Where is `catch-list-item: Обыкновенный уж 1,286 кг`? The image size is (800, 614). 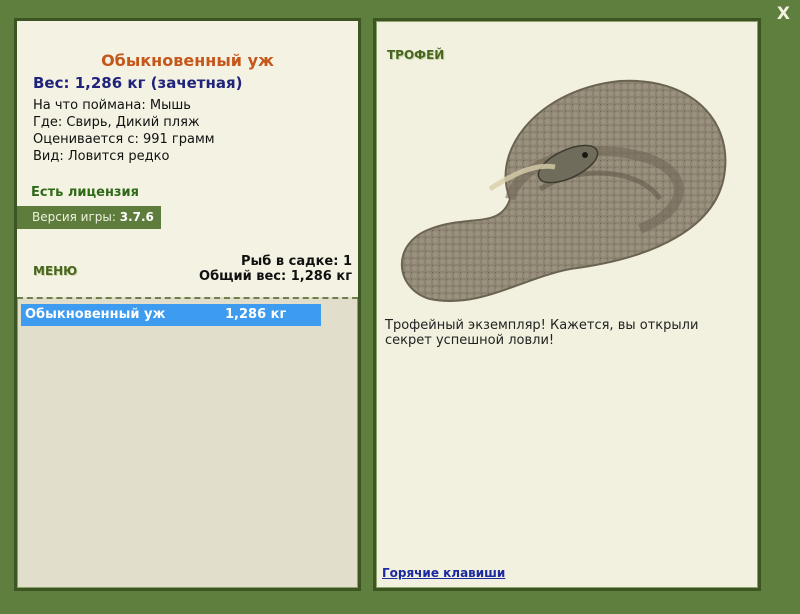 catch-list-item: Обыкновенный уж 1,286 кг is located at coordinates (171, 315).